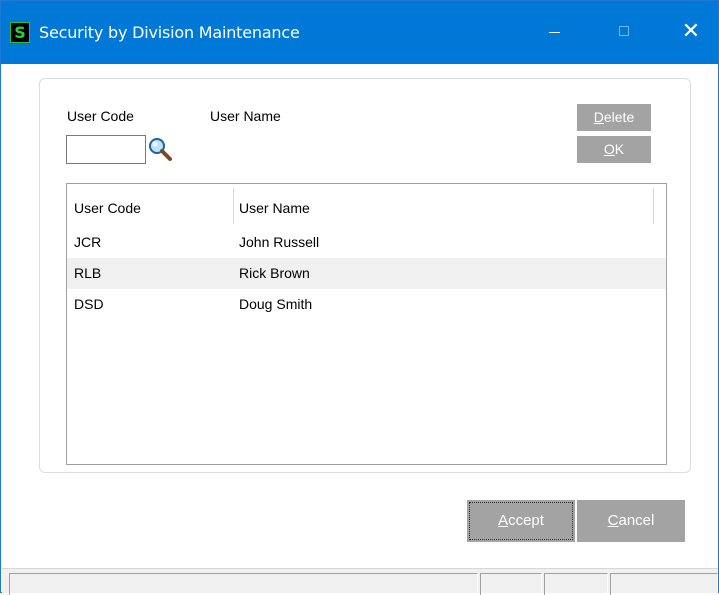 The height and width of the screenshot is (595, 719). What do you see at coordinates (366, 242) in the screenshot?
I see `table-row: JCR John Russell` at bounding box center [366, 242].